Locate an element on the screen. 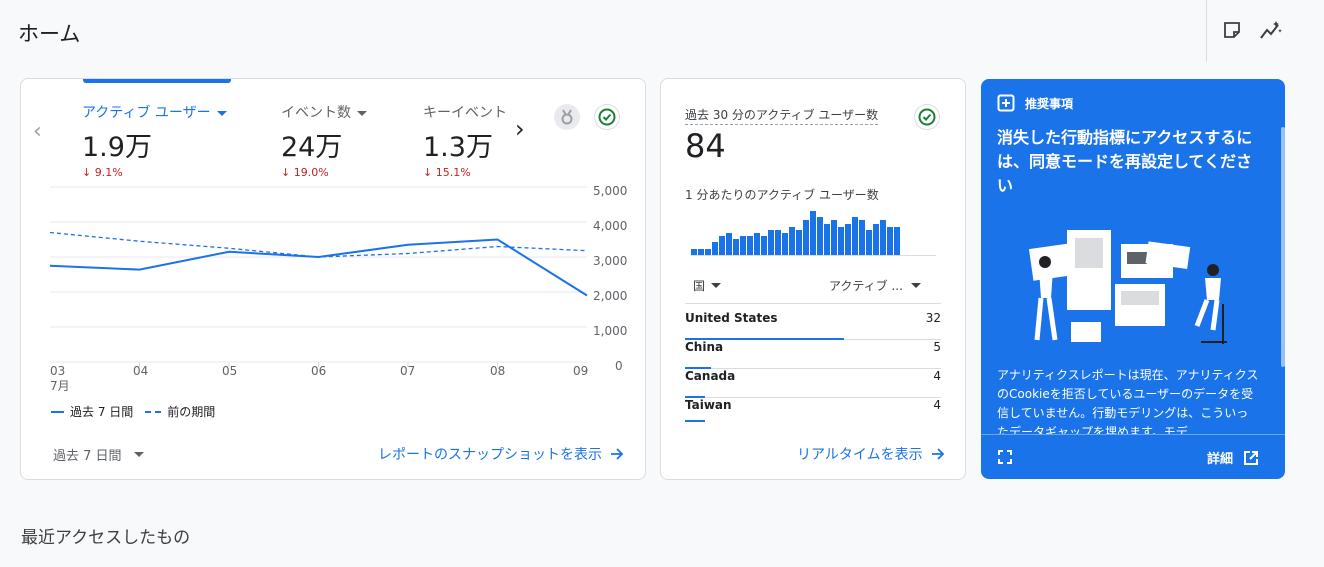 Image resolution: width=1324 pixels, height=567 pixels. details-label: 詳細 is located at coordinates (1220, 459).